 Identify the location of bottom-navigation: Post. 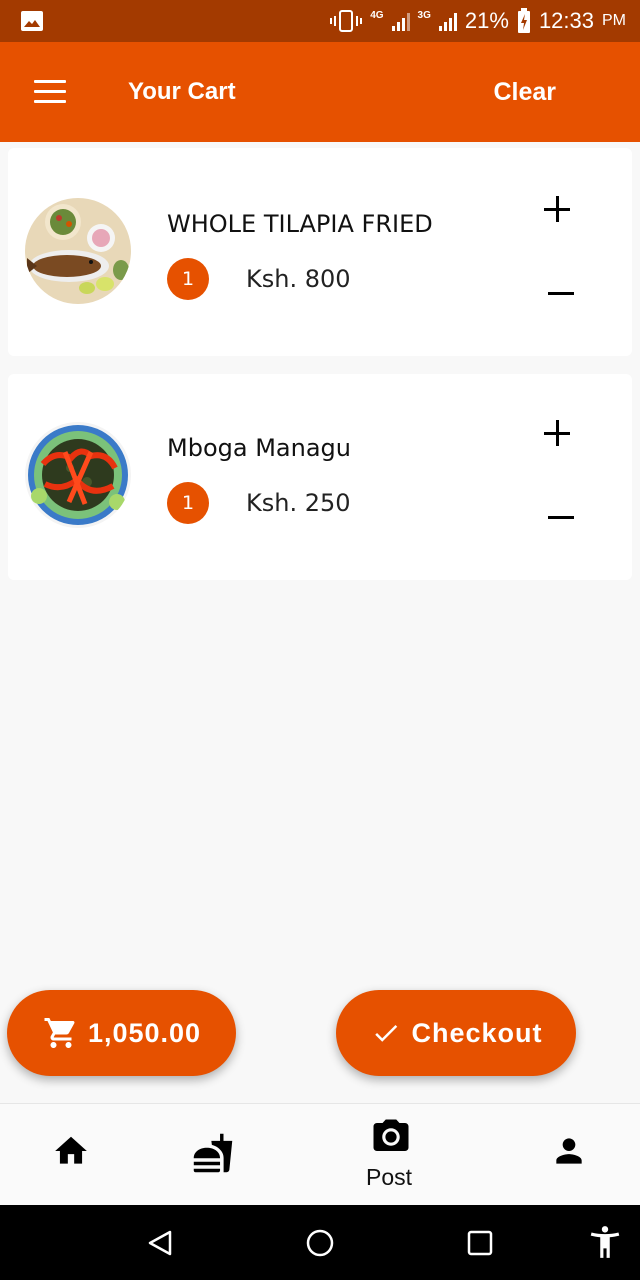
(320, 1154).